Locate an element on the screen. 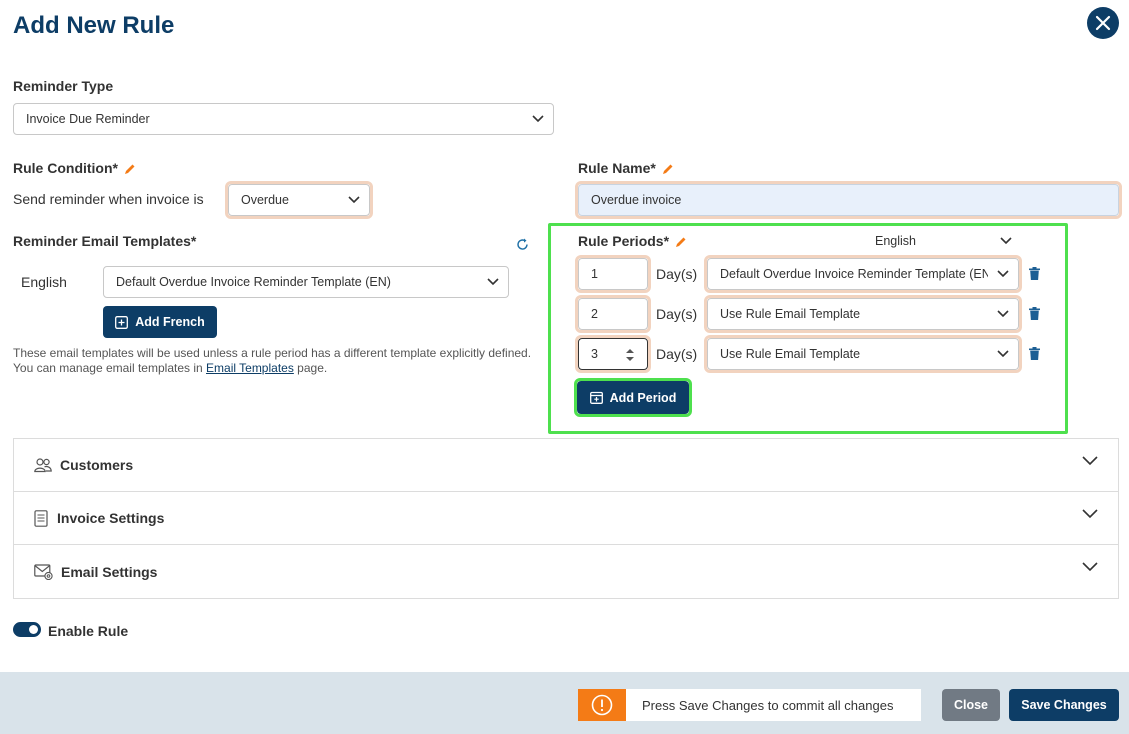 The image size is (1129, 734). document-icon is located at coordinates (41, 518).